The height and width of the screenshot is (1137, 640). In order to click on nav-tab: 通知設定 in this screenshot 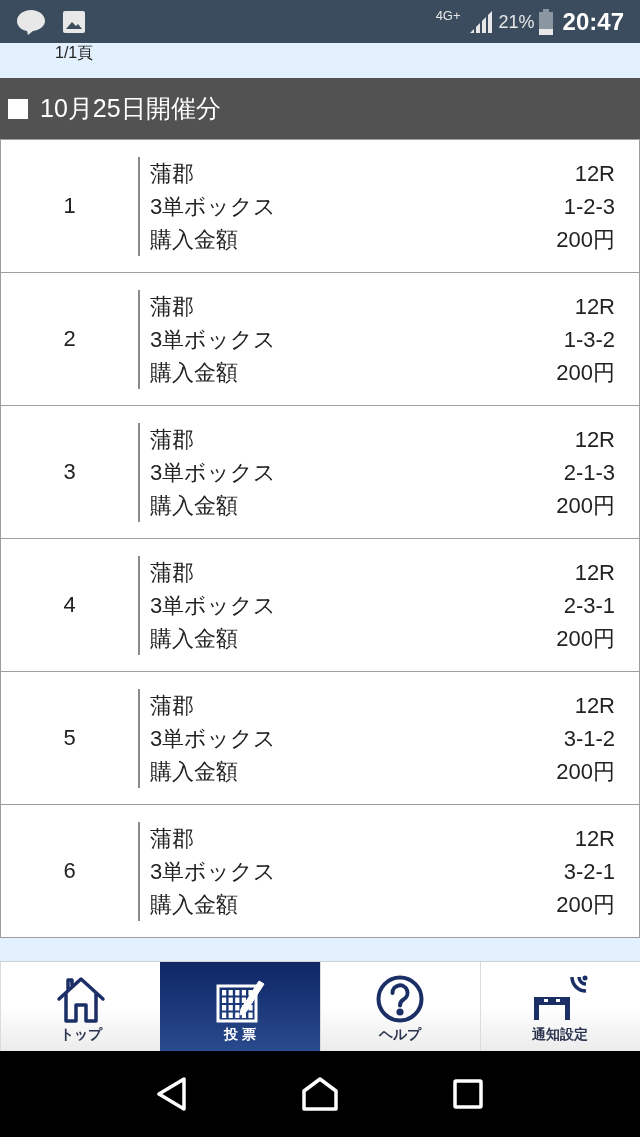, I will do `click(559, 1006)`.